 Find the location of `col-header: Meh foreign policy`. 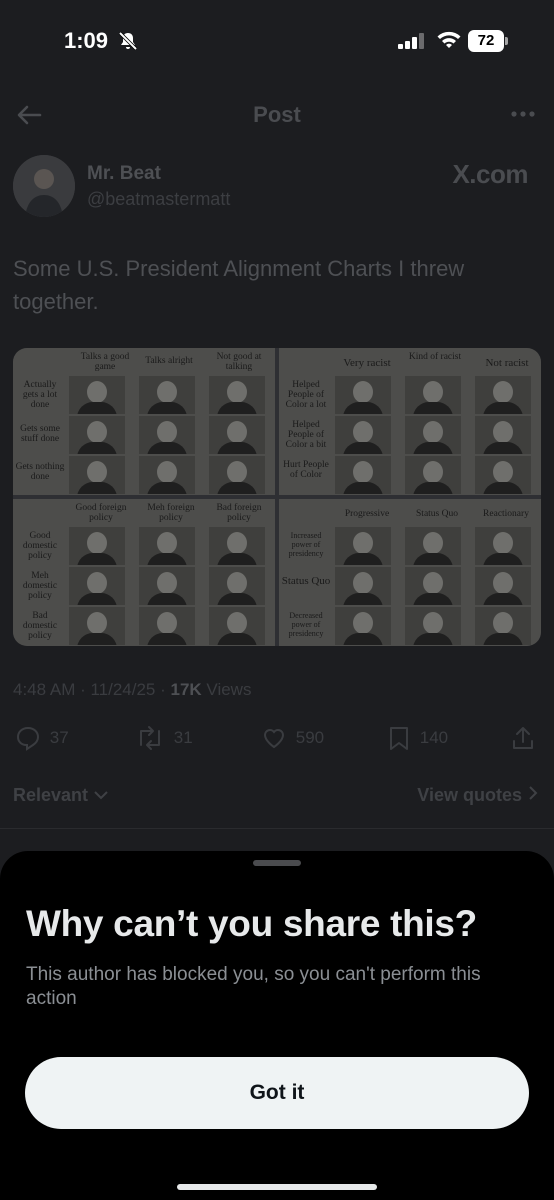

col-header: Meh foreign policy is located at coordinates (171, 513).